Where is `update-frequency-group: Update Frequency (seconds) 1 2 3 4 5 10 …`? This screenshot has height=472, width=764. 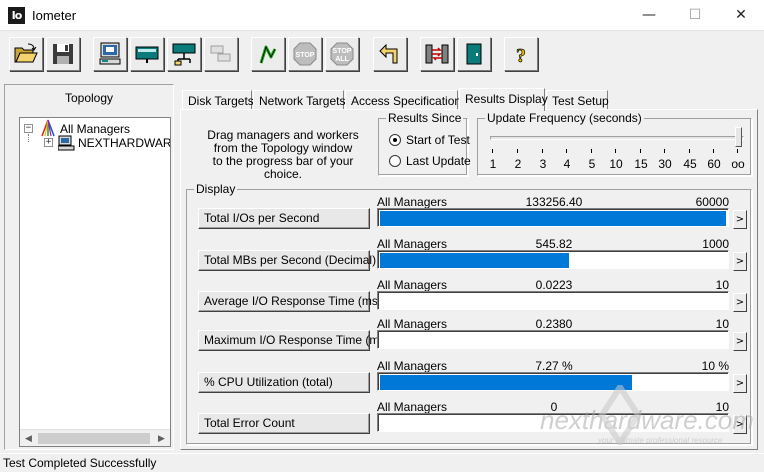 update-frequency-group: Update Frequency (seconds) 1 2 3 4 5 10 … is located at coordinates (614, 143).